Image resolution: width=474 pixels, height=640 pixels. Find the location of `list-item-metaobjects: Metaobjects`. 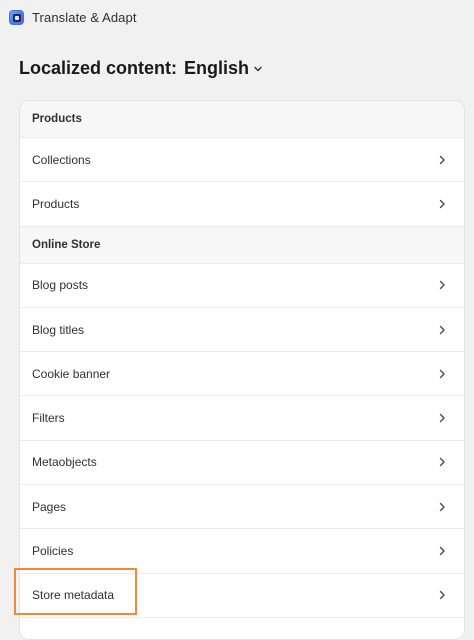

list-item-metaobjects: Metaobjects is located at coordinates (242, 463).